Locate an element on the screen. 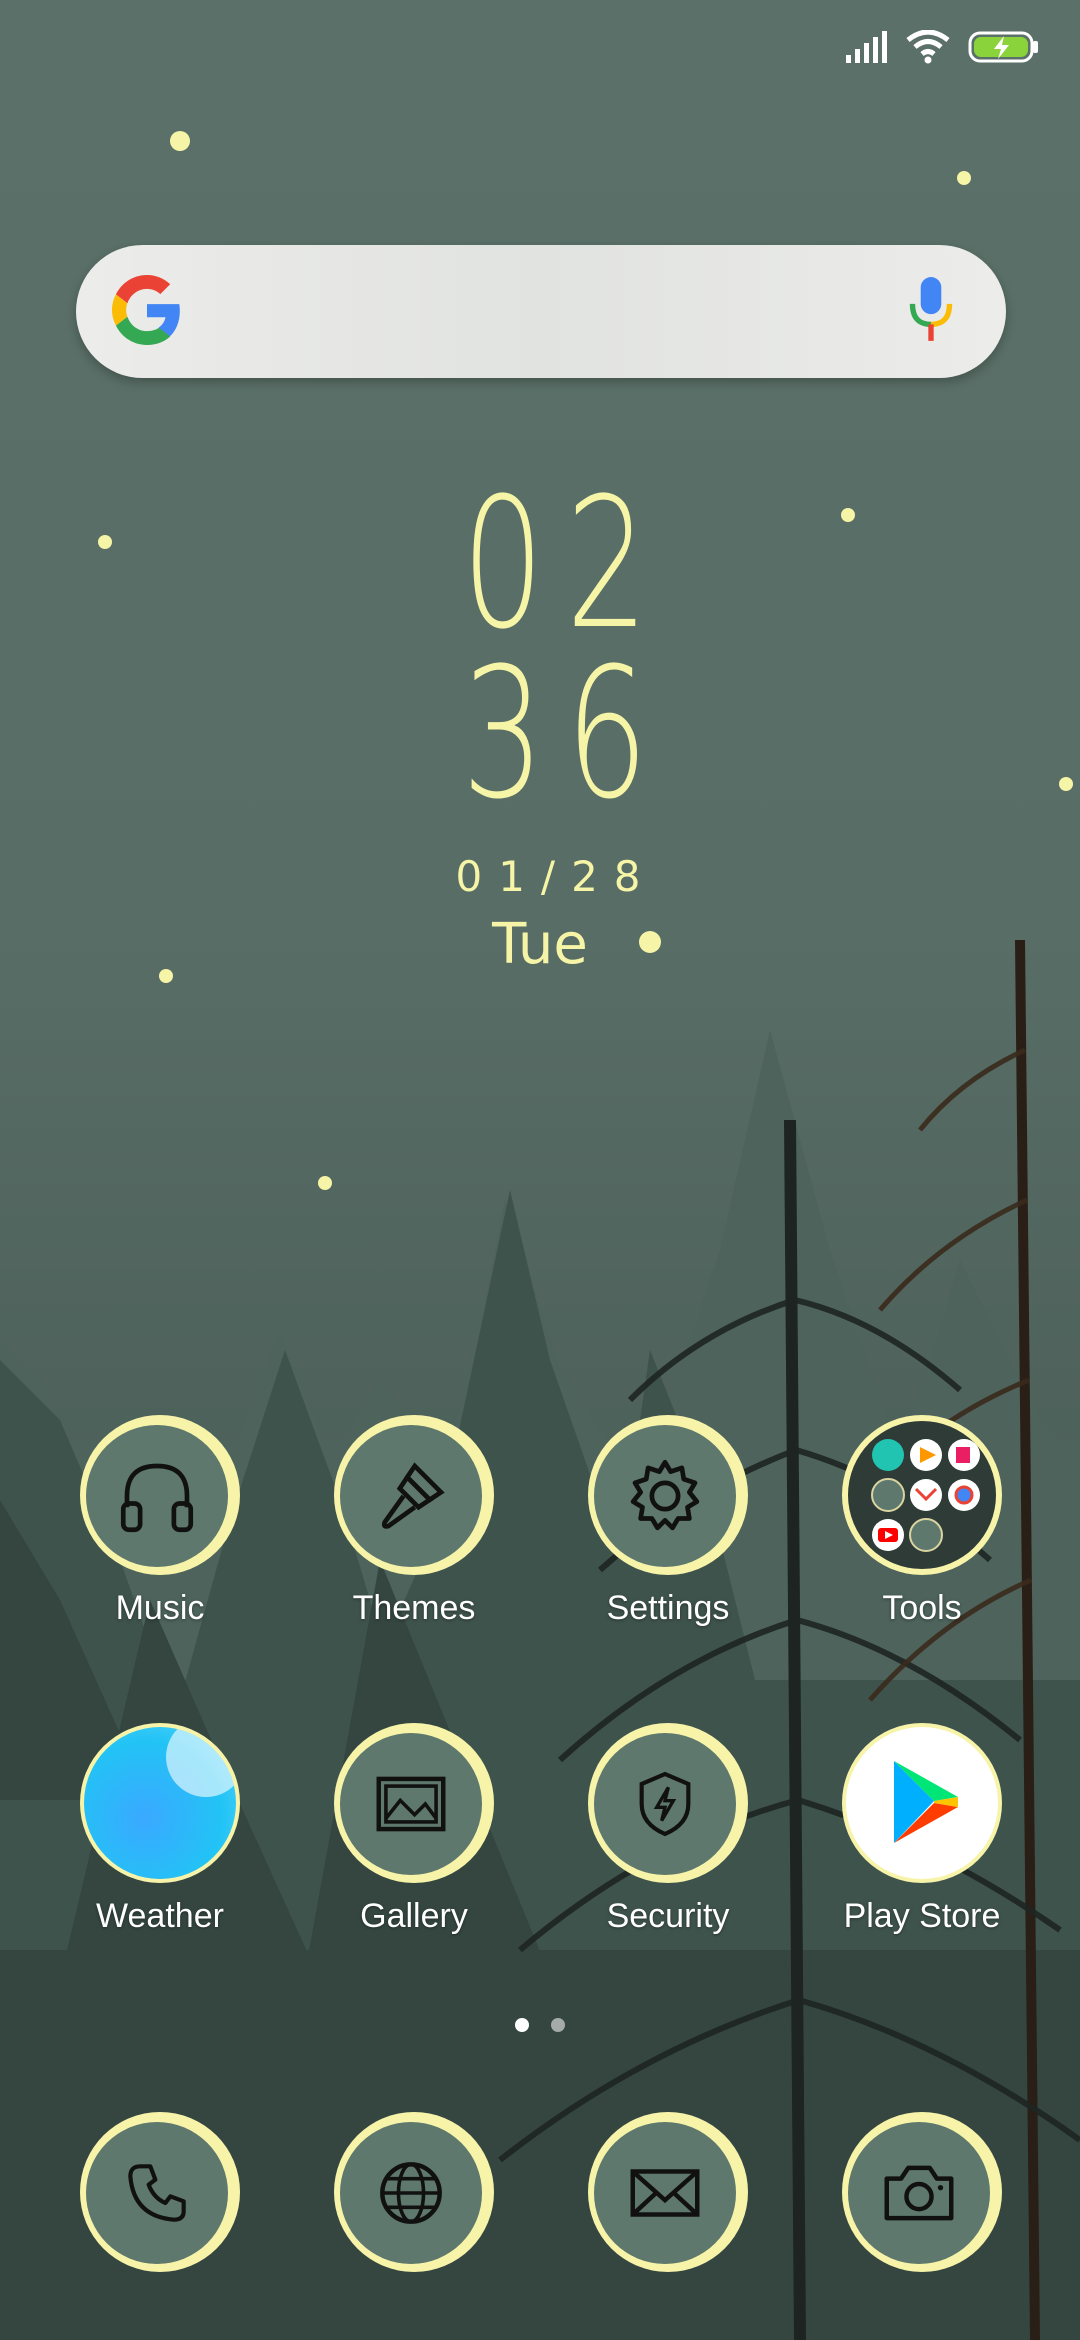 The image size is (1080, 2340). app-weather: Weather is located at coordinates (160, 1829).